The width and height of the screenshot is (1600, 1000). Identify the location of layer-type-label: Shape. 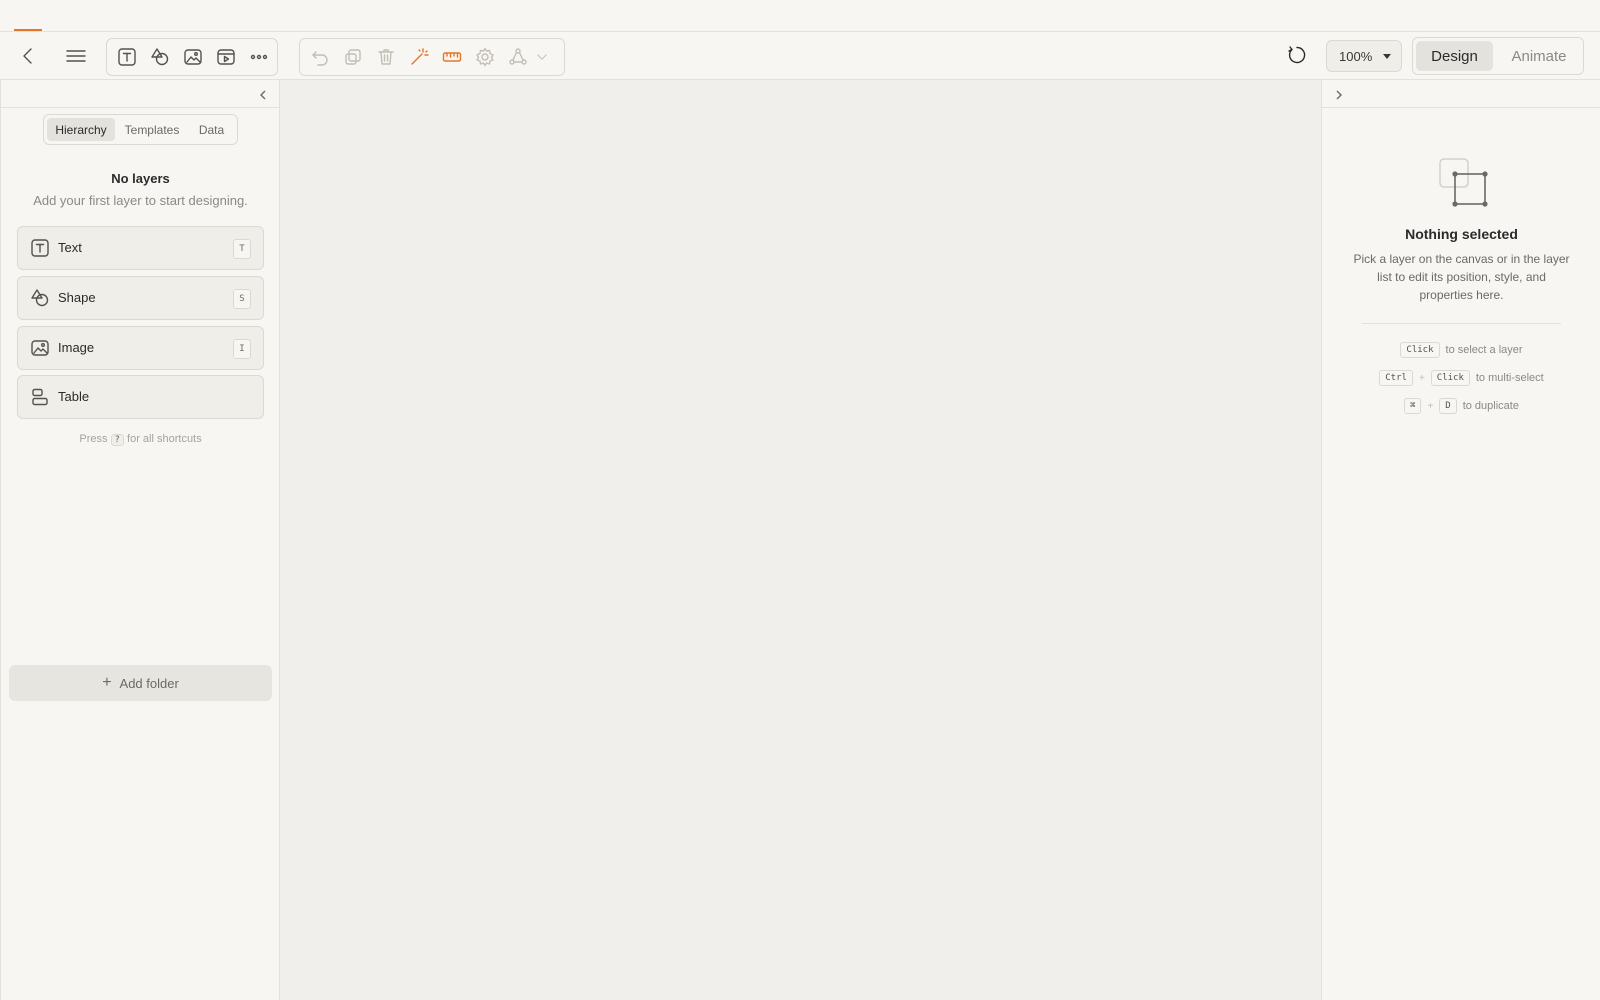
(77, 297).